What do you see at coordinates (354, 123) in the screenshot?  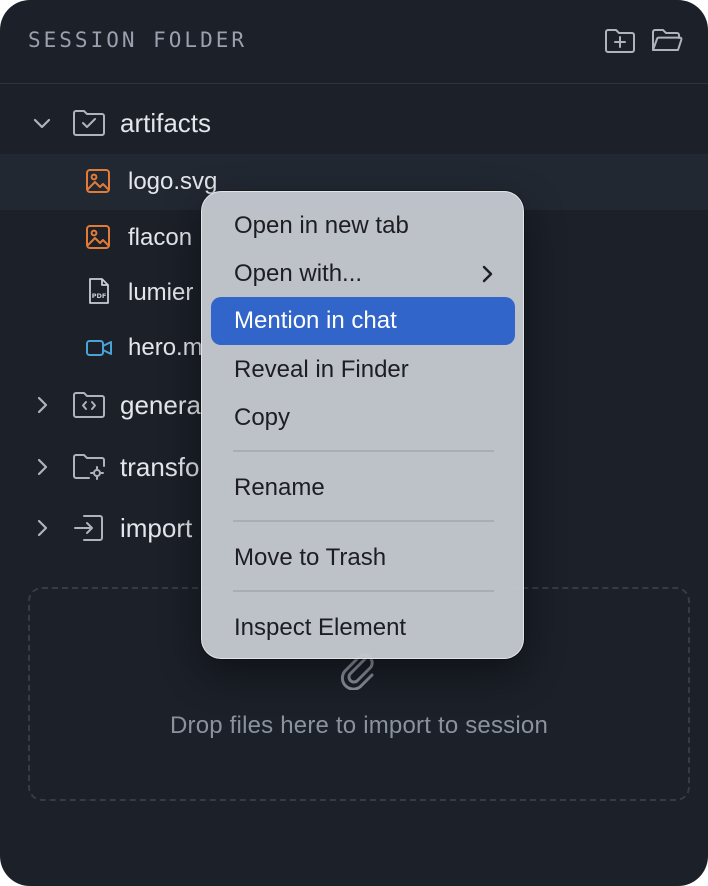 I see `tree-folder-artifacts: artifacts` at bounding box center [354, 123].